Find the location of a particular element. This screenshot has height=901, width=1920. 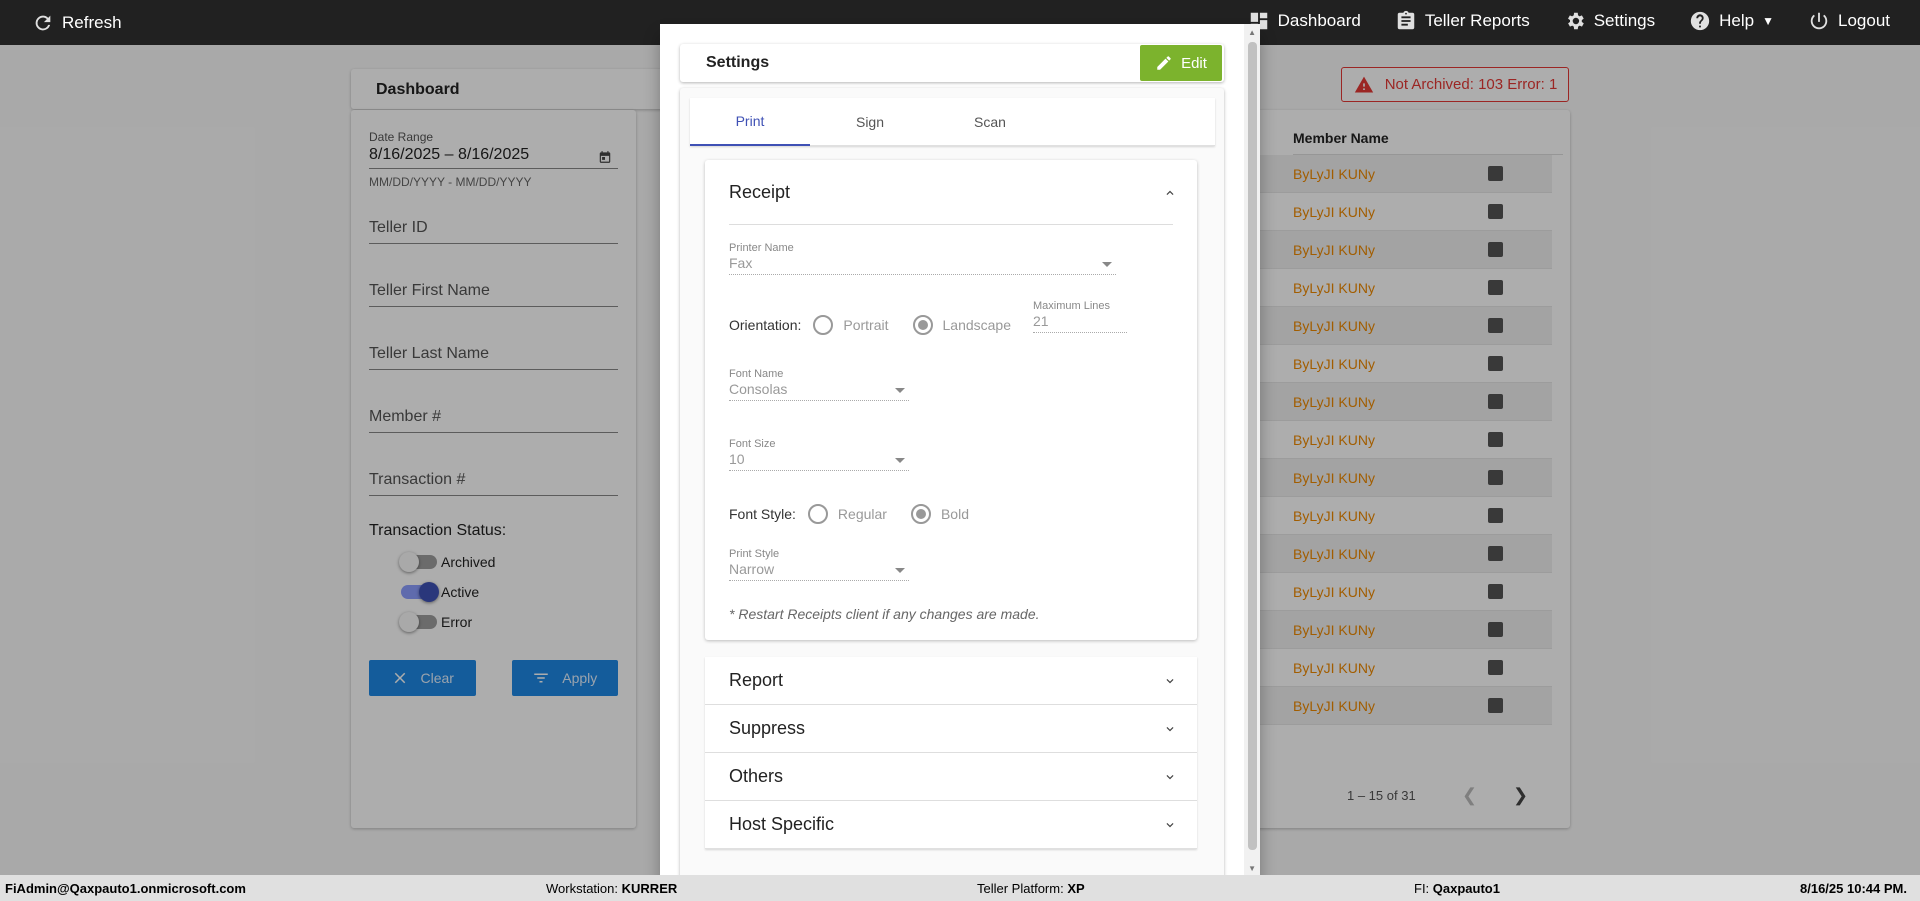

scroll-up-icon: ▲ is located at coordinates (1252, 32).